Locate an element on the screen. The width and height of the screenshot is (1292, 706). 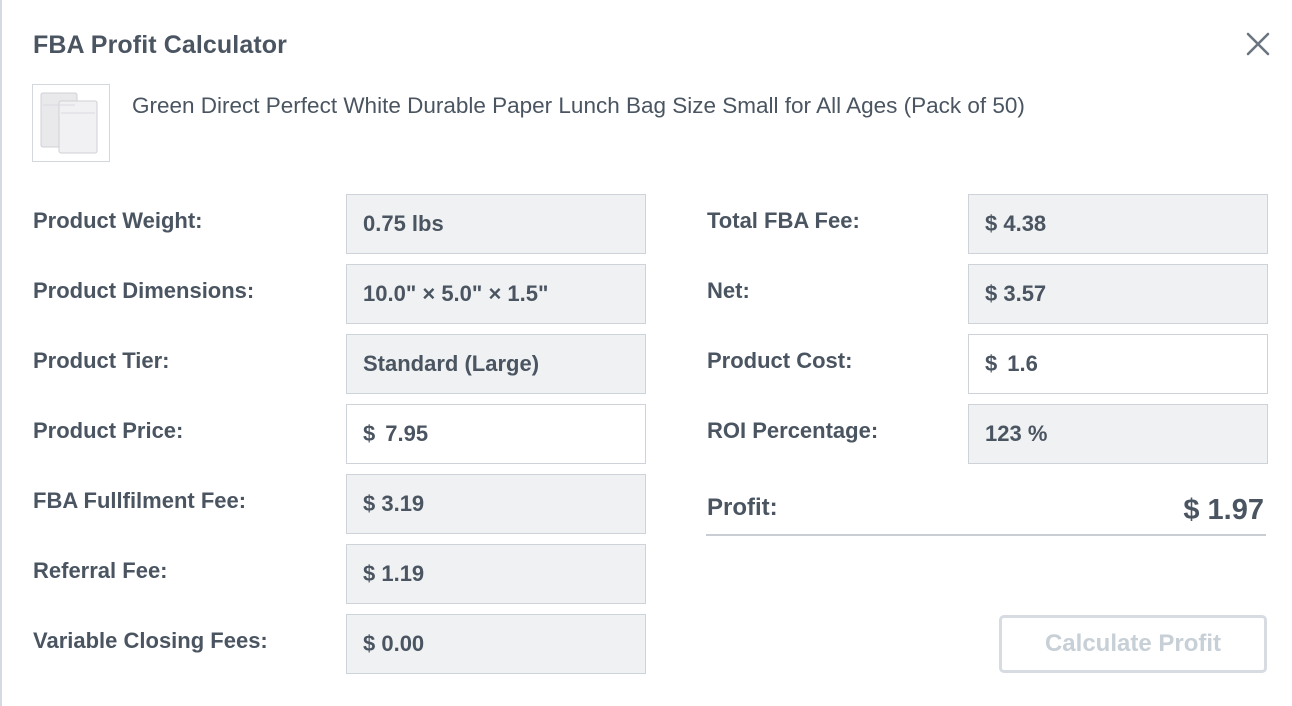
product-weight-label: Product Weight: is located at coordinates (118, 220).